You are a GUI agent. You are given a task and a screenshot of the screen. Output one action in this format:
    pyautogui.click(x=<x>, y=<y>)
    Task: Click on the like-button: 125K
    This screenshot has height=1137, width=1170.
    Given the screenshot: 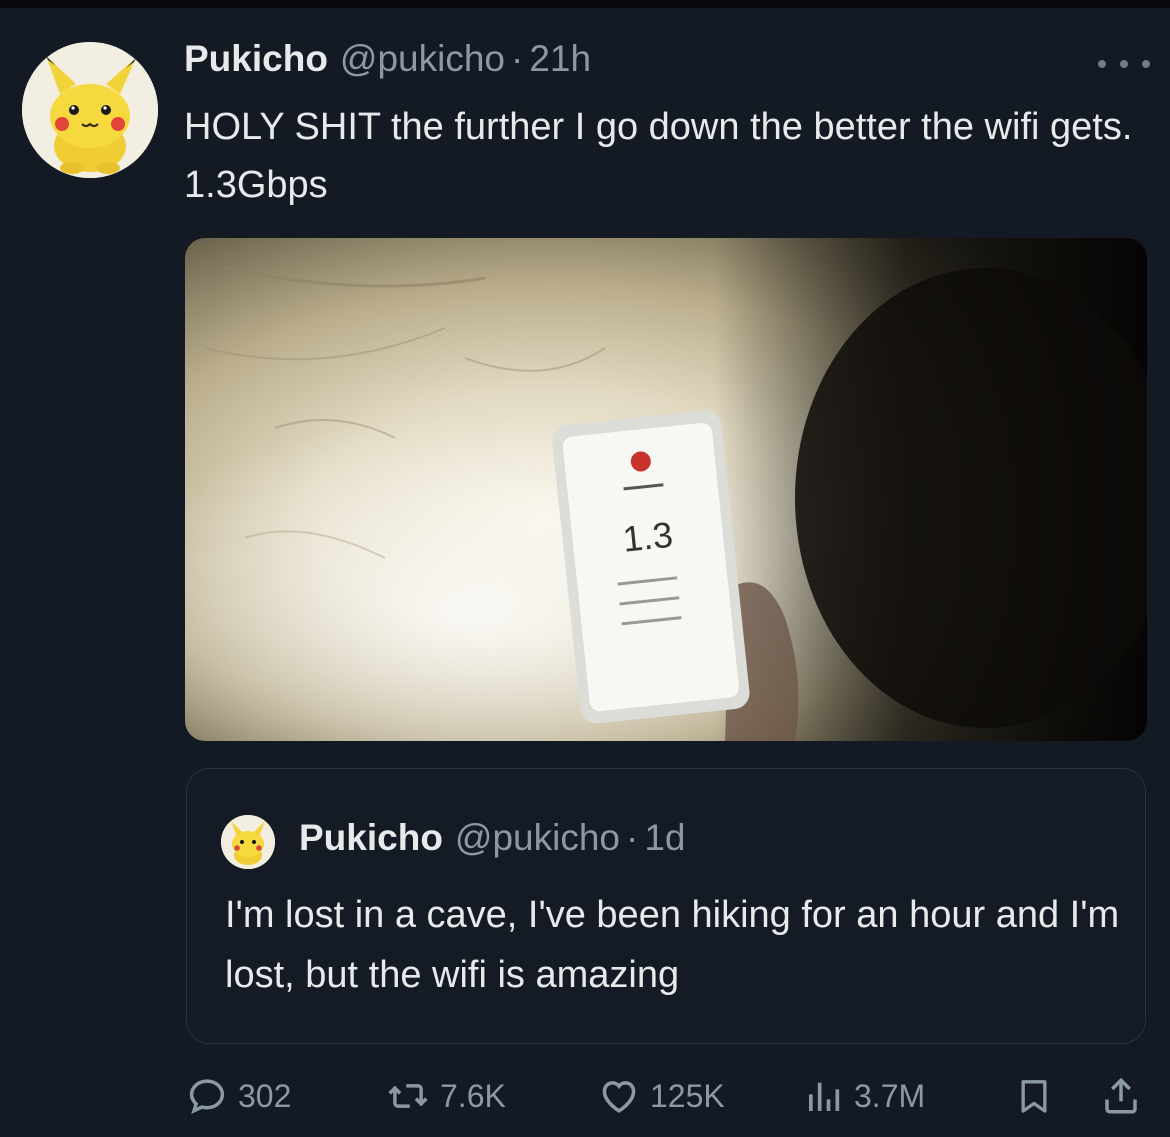 What is the action you would take?
    pyautogui.click(x=661, y=1096)
    